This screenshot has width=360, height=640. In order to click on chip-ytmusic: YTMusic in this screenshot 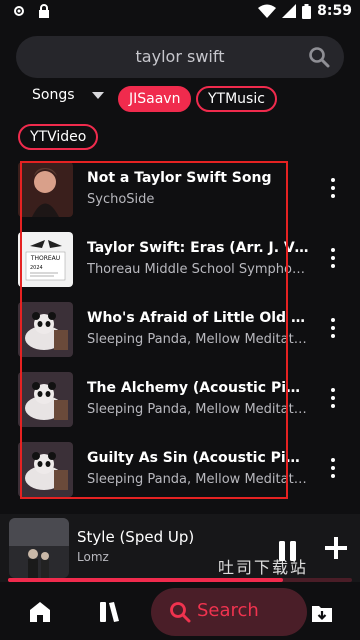, I will do `click(236, 99)`.